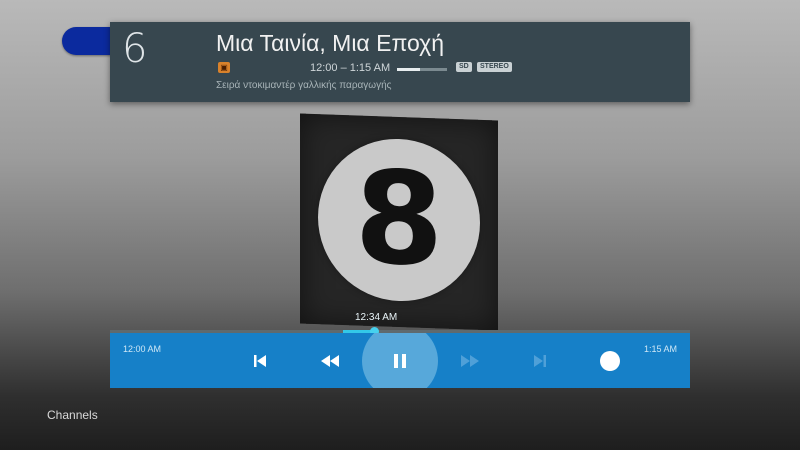 This screenshot has height=450, width=800. I want to click on skip-next-button, so click(540, 360).